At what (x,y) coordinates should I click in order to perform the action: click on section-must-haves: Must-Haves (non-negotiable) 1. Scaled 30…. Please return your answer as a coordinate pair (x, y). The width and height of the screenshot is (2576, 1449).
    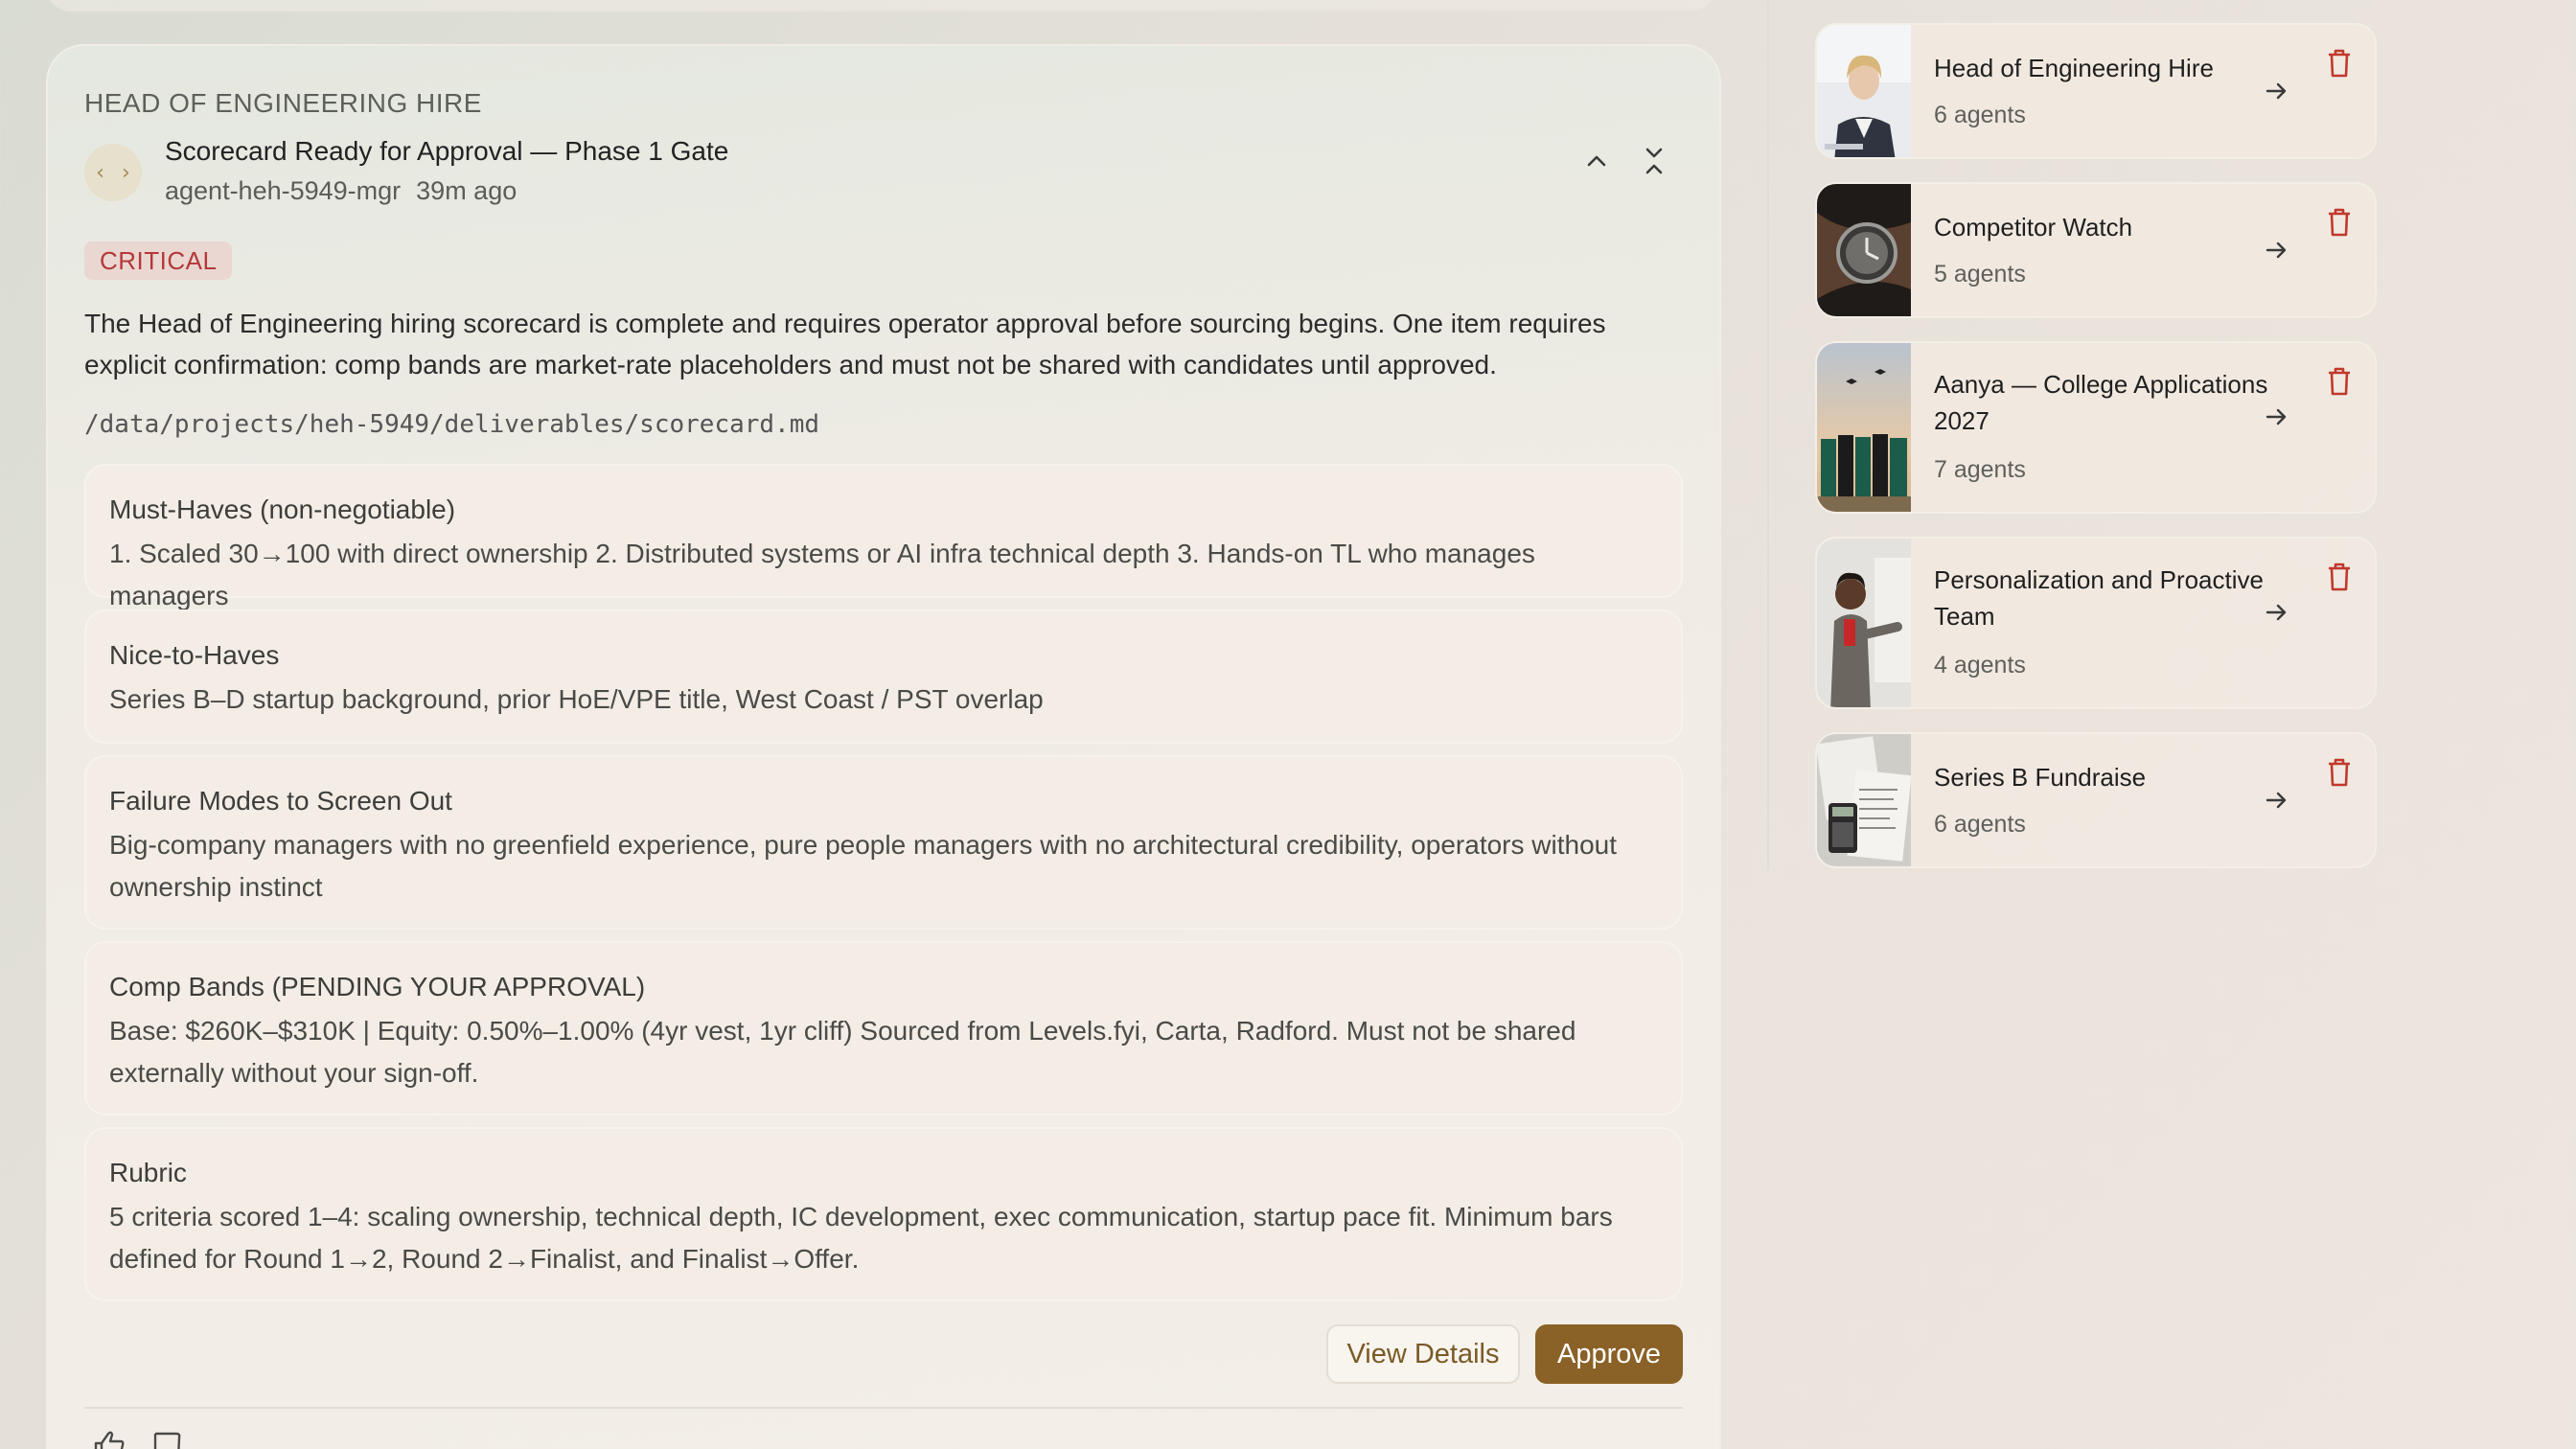
    Looking at the image, I should click on (883, 537).